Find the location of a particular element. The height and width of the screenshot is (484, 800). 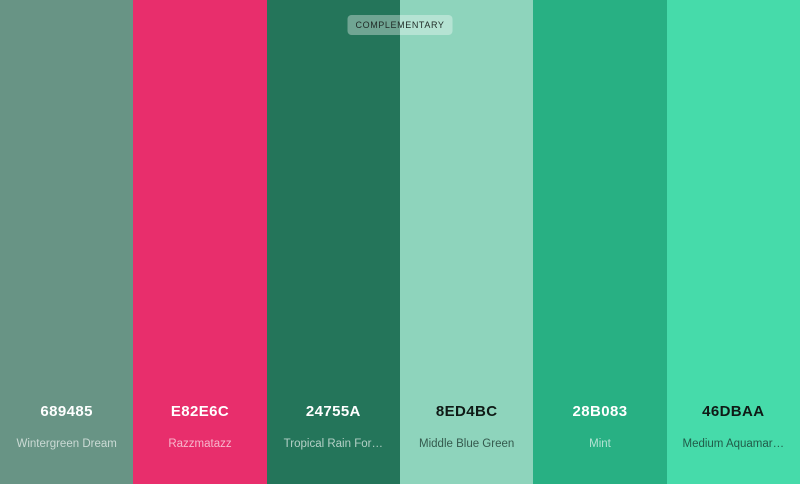

palette-type-badge: COMPLEMENTARY is located at coordinates (400, 25).